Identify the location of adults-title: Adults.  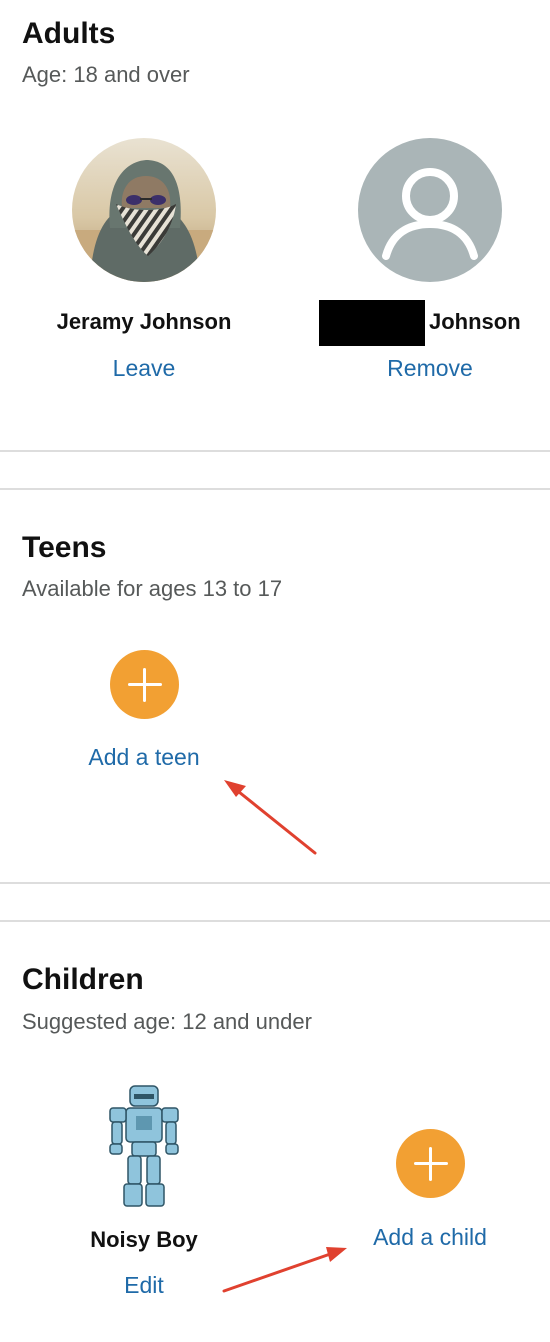
(69, 33).